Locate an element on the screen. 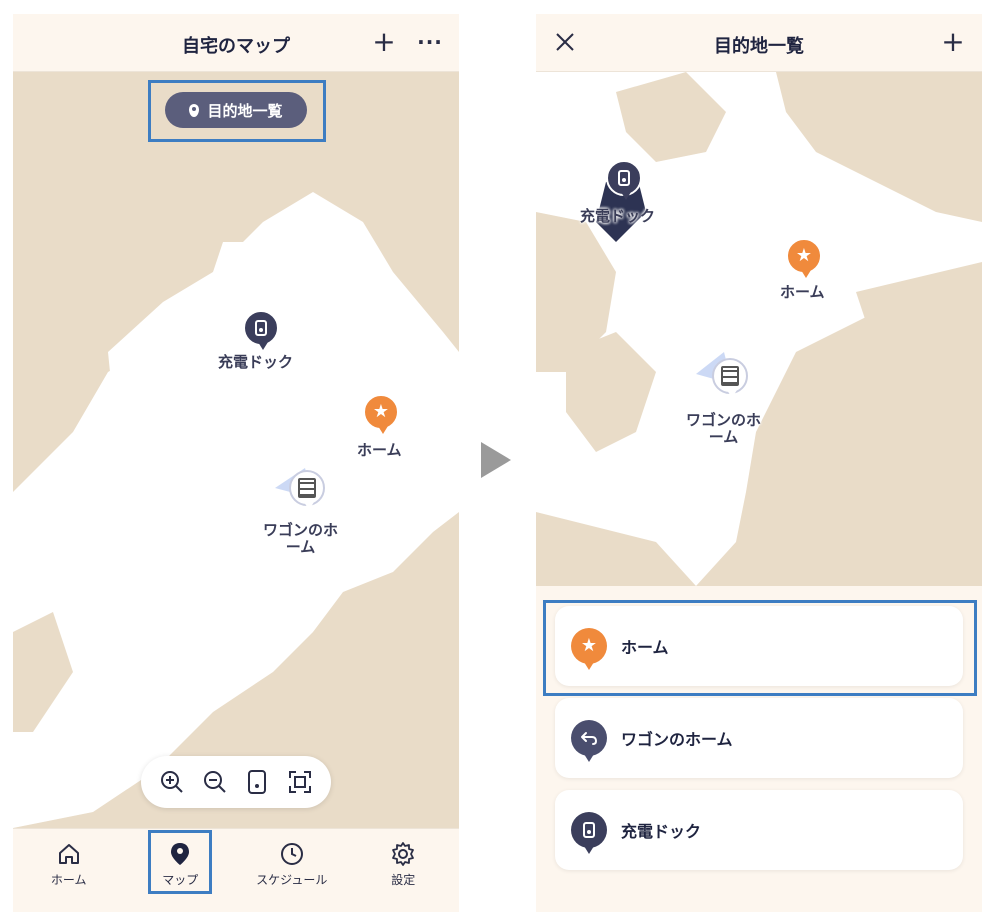 This screenshot has width=998, height=921. destination-header: 目的地一覧 + is located at coordinates (759, 43).